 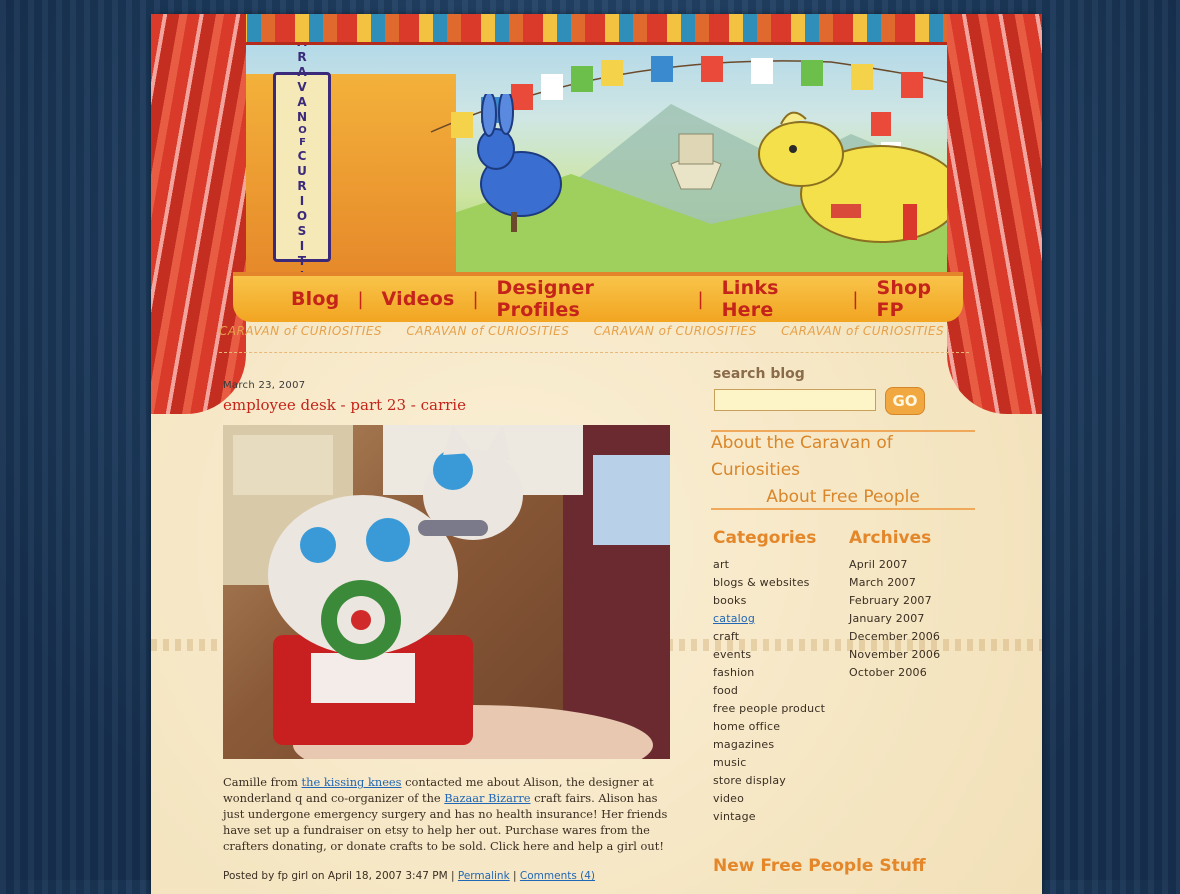 What do you see at coordinates (894, 655) in the screenshot?
I see `archive-november-2006: November 2006` at bounding box center [894, 655].